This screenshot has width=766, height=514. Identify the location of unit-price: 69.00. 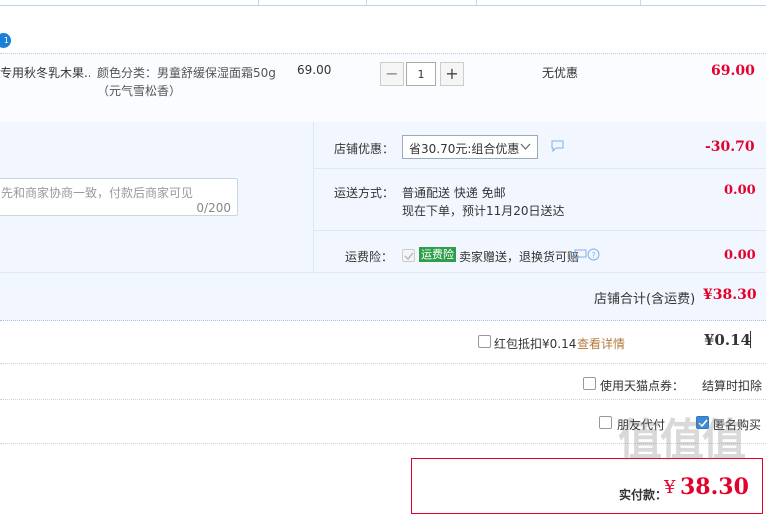
(314, 70).